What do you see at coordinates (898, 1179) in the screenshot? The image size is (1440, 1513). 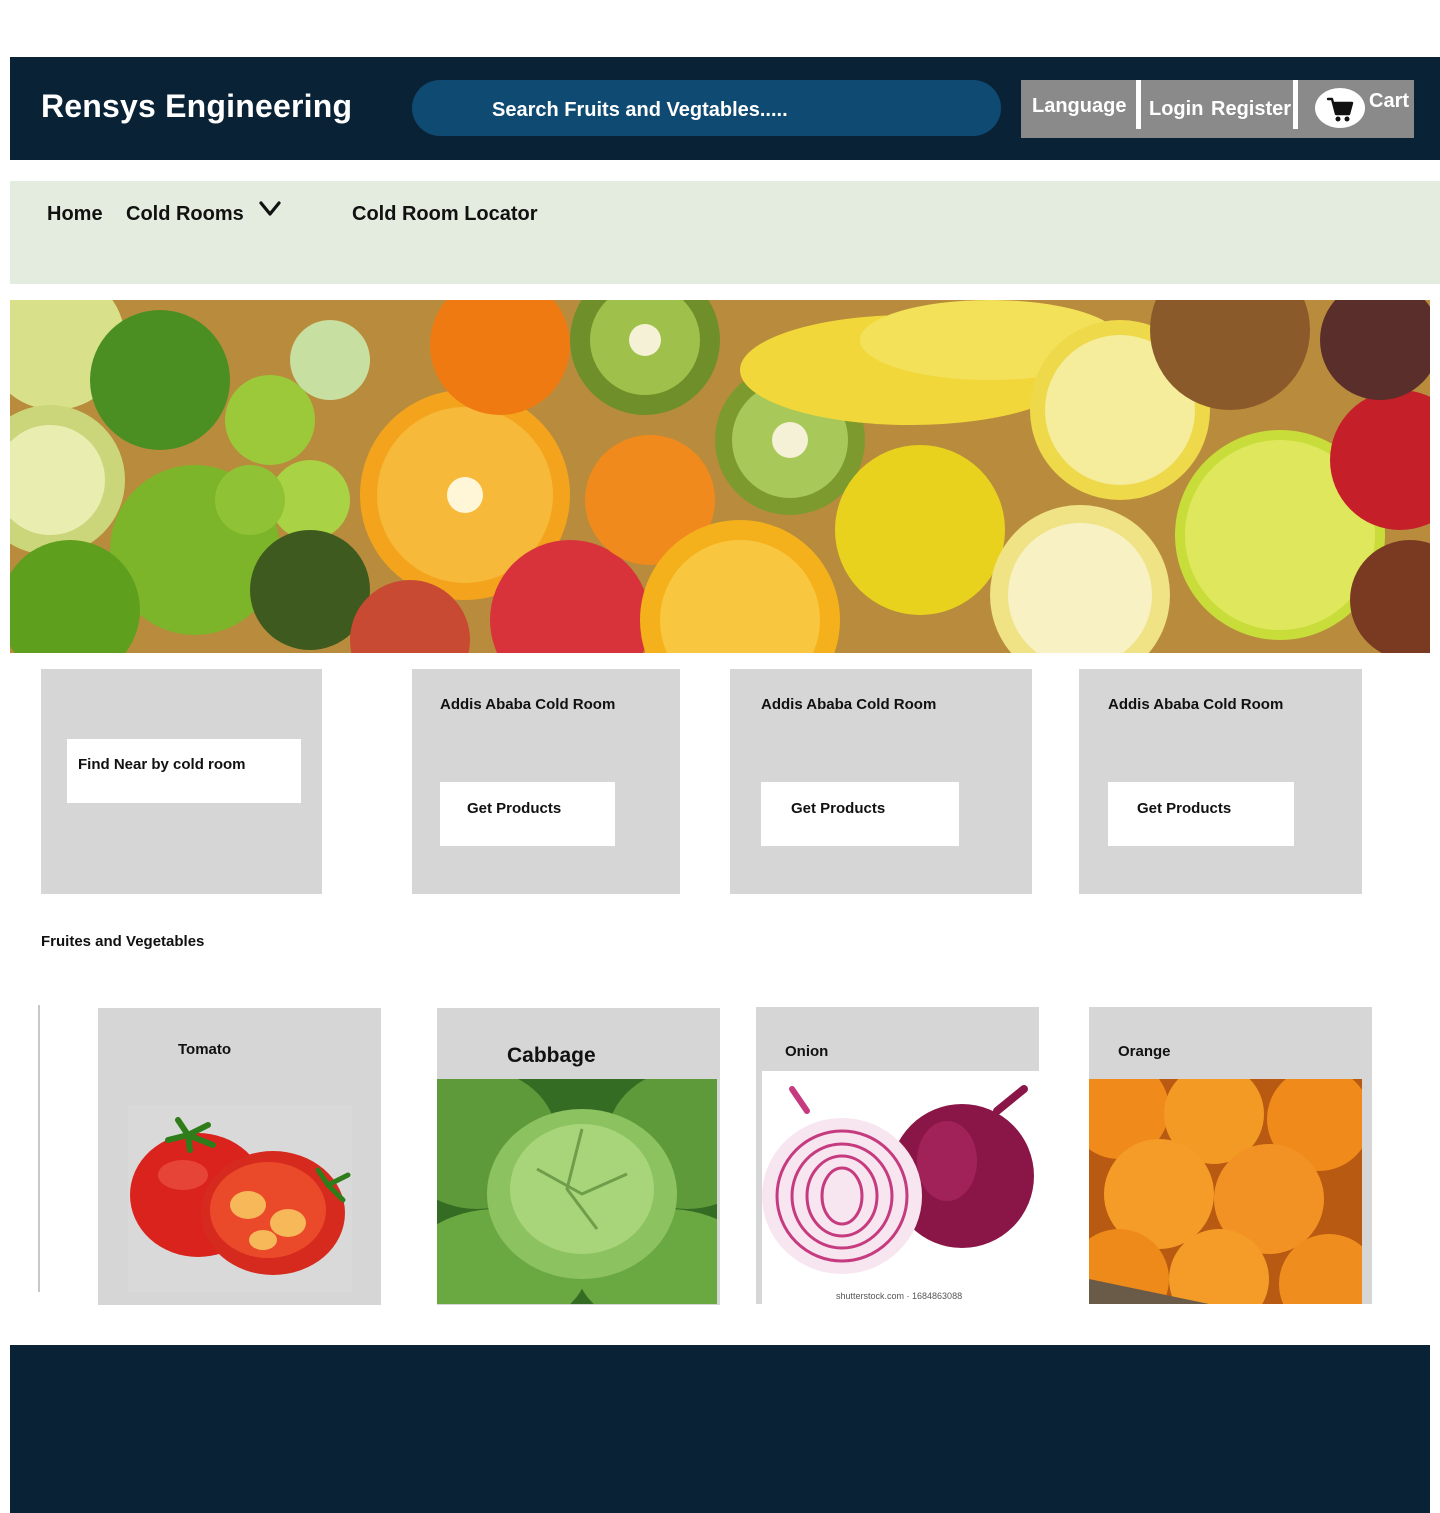 I see `onion-icon` at bounding box center [898, 1179].